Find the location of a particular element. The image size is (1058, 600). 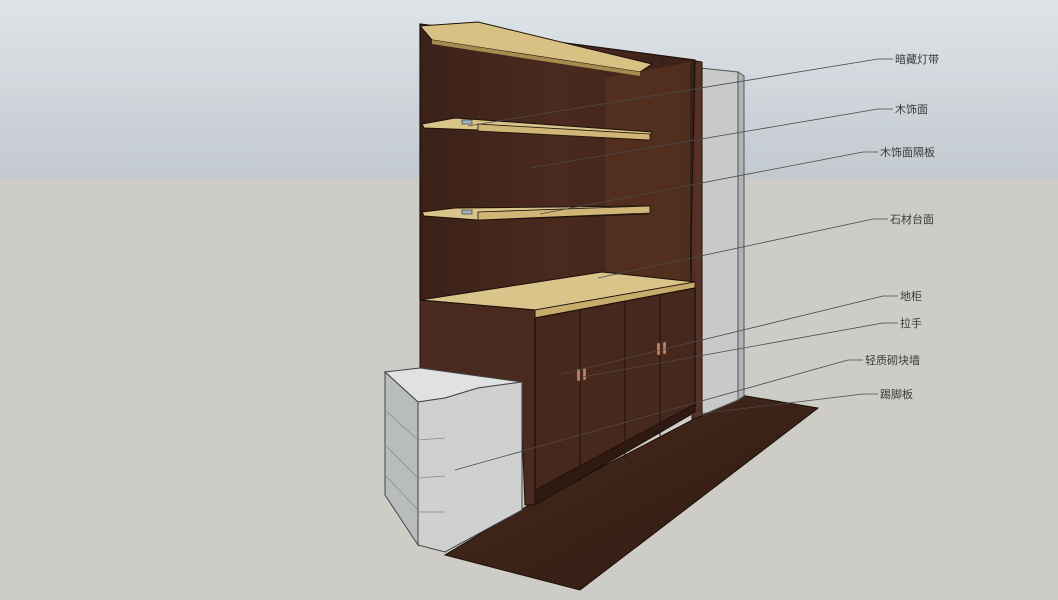

label-hidden-light-strip: 暗藏灯带 is located at coordinates (917, 59).